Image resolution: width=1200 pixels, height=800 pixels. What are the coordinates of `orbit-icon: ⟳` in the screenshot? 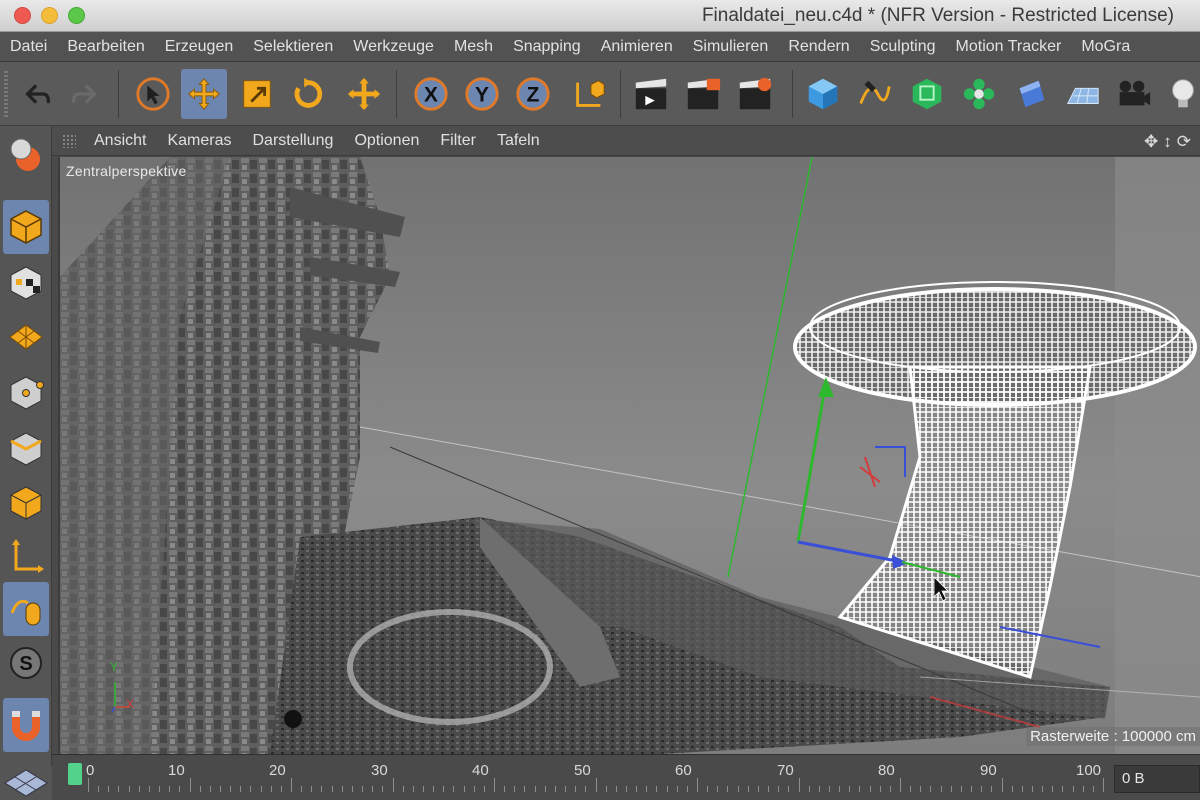 It's located at (1186, 141).